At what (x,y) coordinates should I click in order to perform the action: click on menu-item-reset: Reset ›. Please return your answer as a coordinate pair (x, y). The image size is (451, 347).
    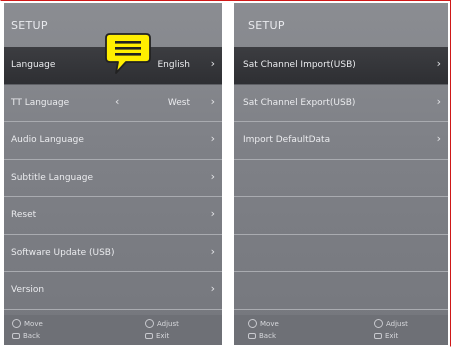
    Looking at the image, I should click on (113, 216).